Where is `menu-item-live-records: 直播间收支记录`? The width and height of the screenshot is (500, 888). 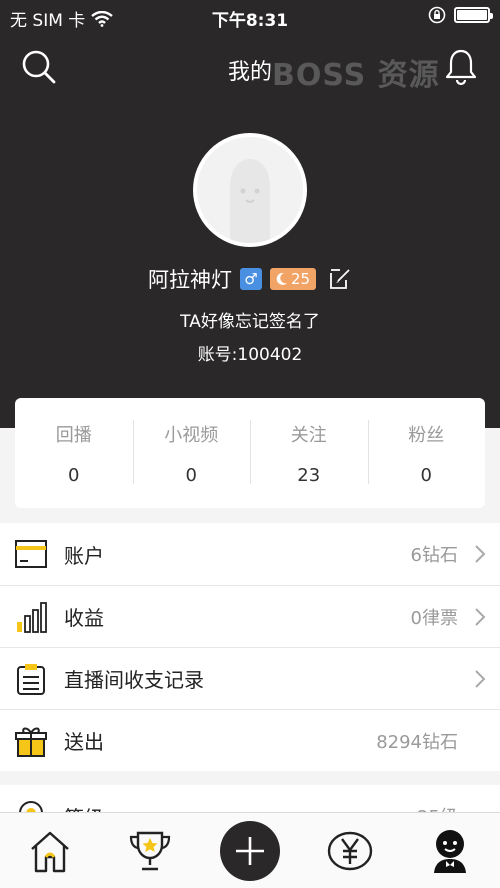
menu-item-live-records: 直播间收支记录 is located at coordinates (250, 678).